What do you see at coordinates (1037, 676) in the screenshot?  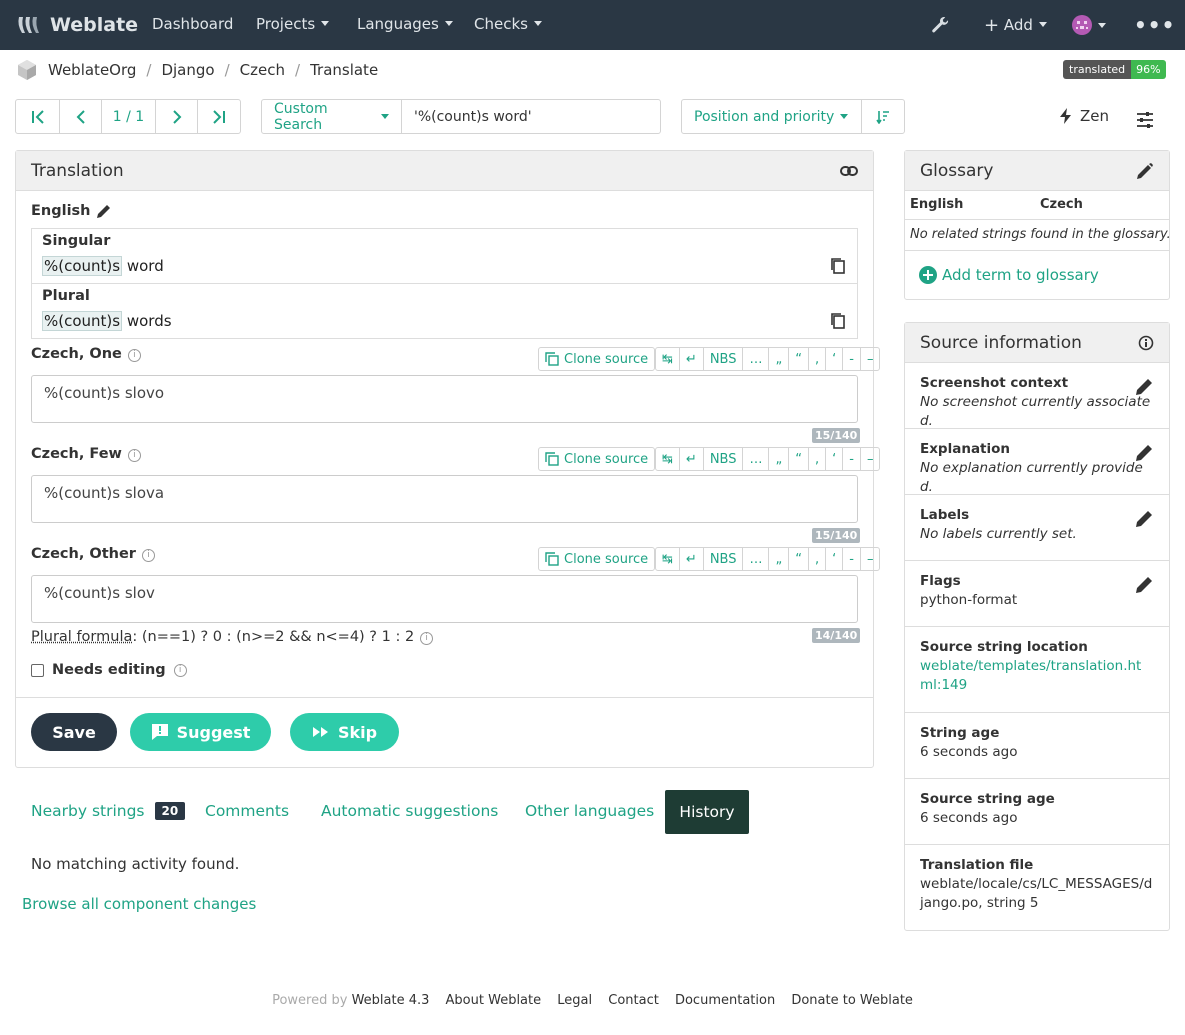 I see `source-info-row-value: weblate/templates/translation.html:149` at bounding box center [1037, 676].